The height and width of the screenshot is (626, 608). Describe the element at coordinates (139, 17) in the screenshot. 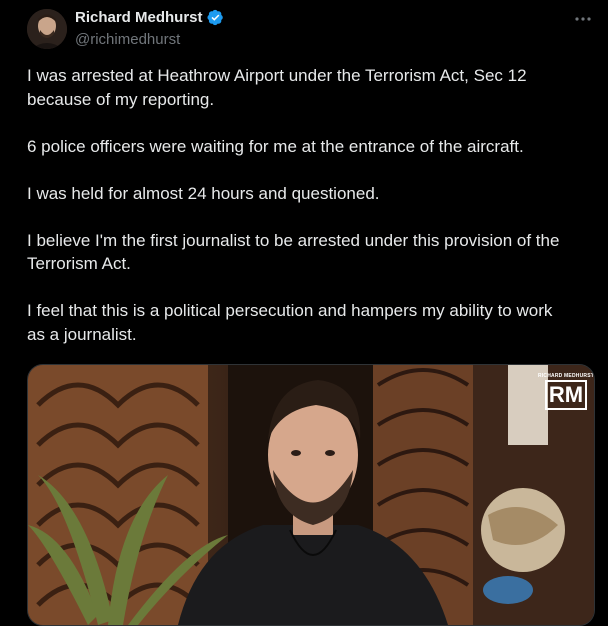

I see `display-name: Richard Medhurst` at that location.